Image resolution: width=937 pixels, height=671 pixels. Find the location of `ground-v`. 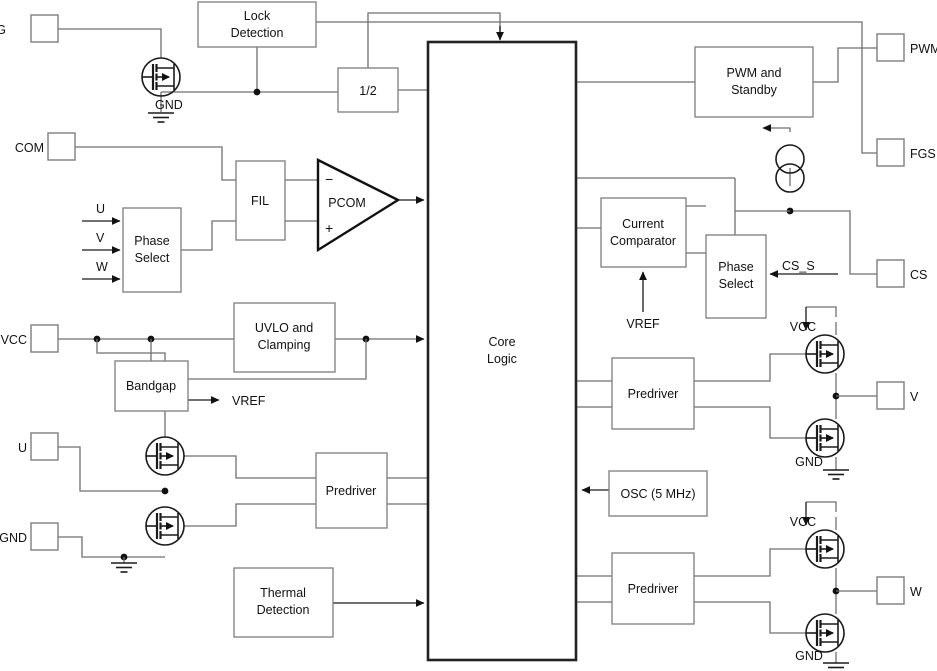

ground-v is located at coordinates (836, 474).